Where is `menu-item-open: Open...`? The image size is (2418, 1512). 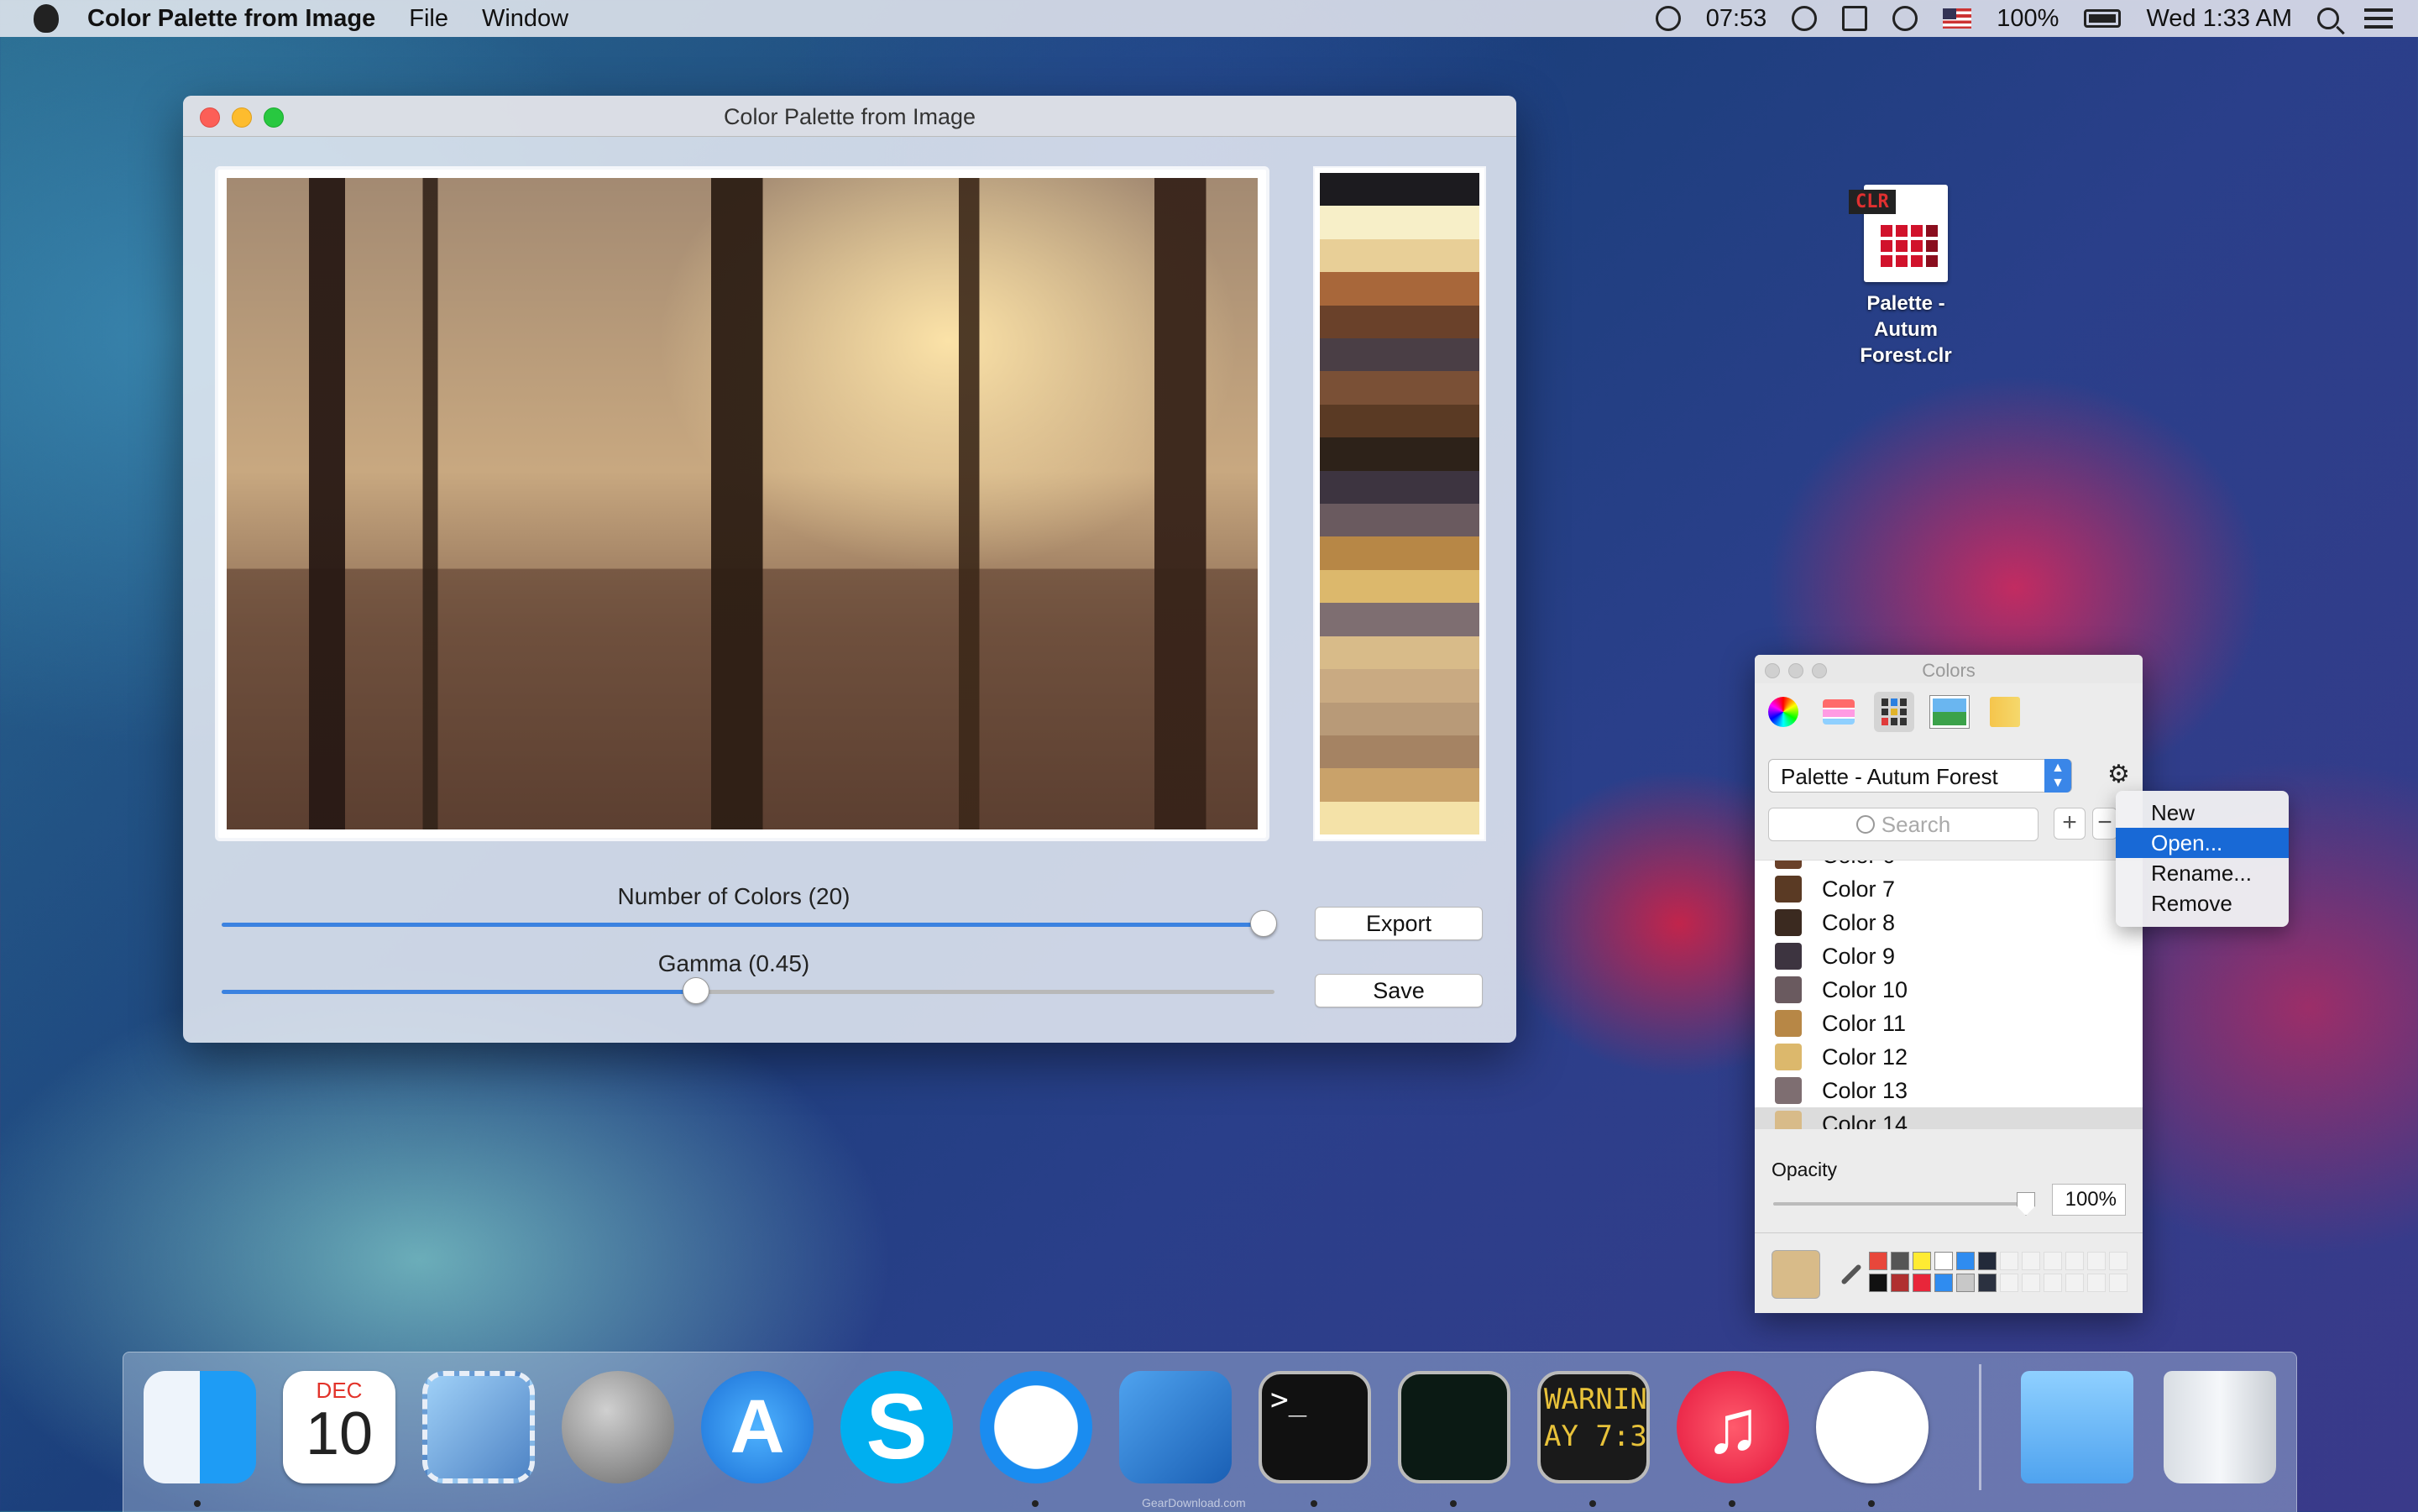
menu-item-open: Open... is located at coordinates (2202, 843).